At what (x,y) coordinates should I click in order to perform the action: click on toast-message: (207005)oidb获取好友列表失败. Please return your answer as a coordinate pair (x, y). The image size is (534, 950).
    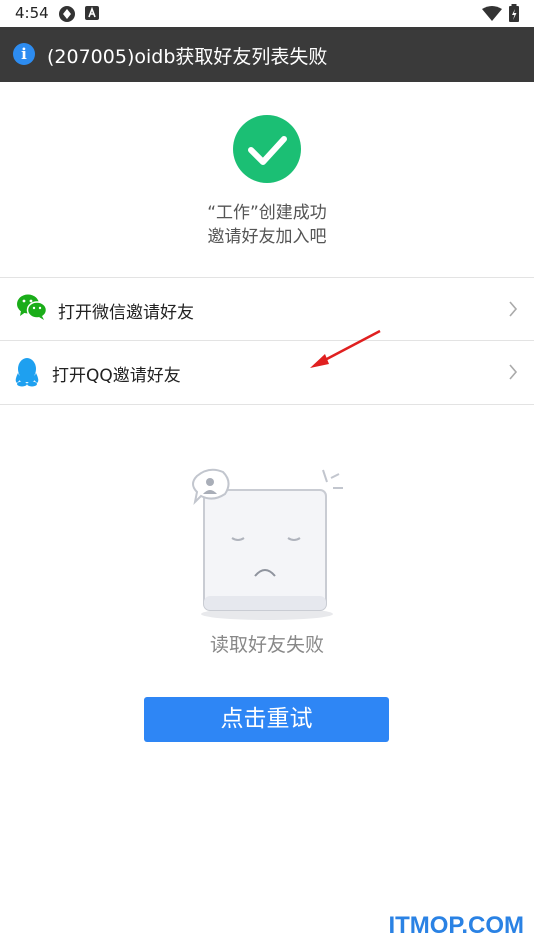
    Looking at the image, I should click on (187, 57).